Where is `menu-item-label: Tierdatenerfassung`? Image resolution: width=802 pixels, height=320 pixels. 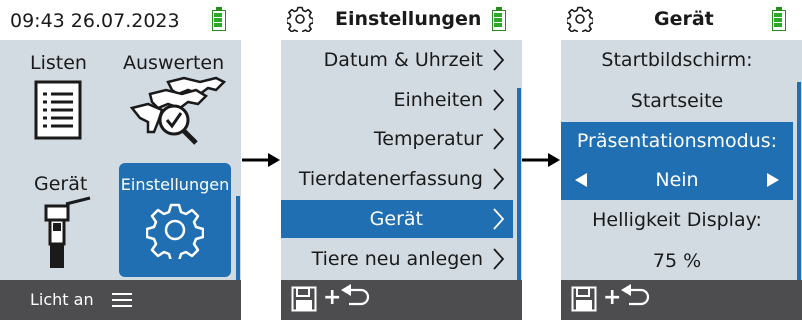
menu-item-label: Tierdatenerfassung is located at coordinates (390, 179).